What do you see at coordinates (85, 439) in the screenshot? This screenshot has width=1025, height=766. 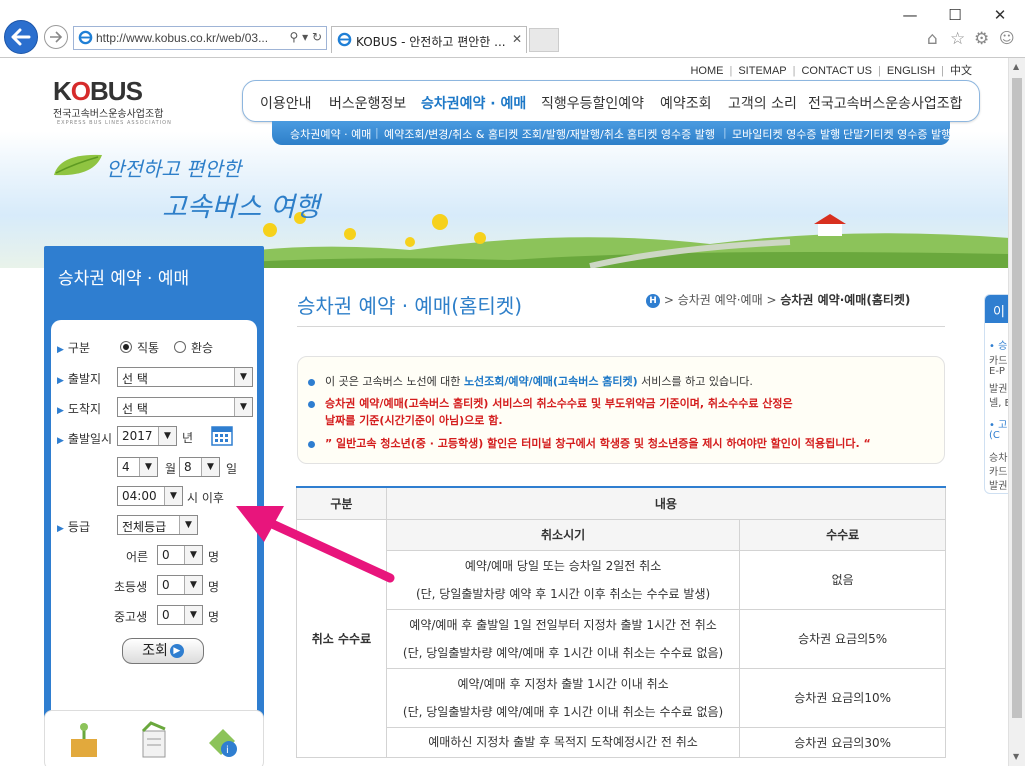 I see `depart-date-label: ▶ 출발일시` at bounding box center [85, 439].